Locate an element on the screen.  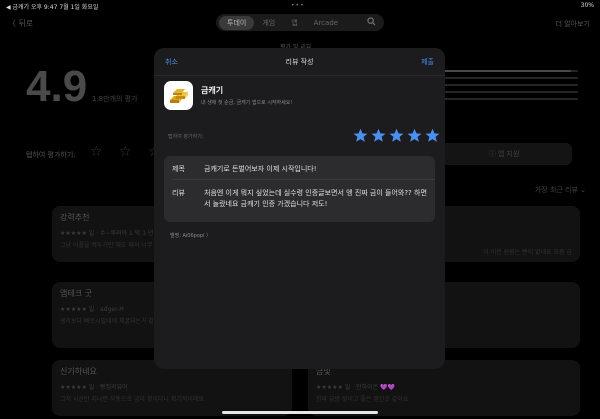
rating-distribution is located at coordinates (504, 87).